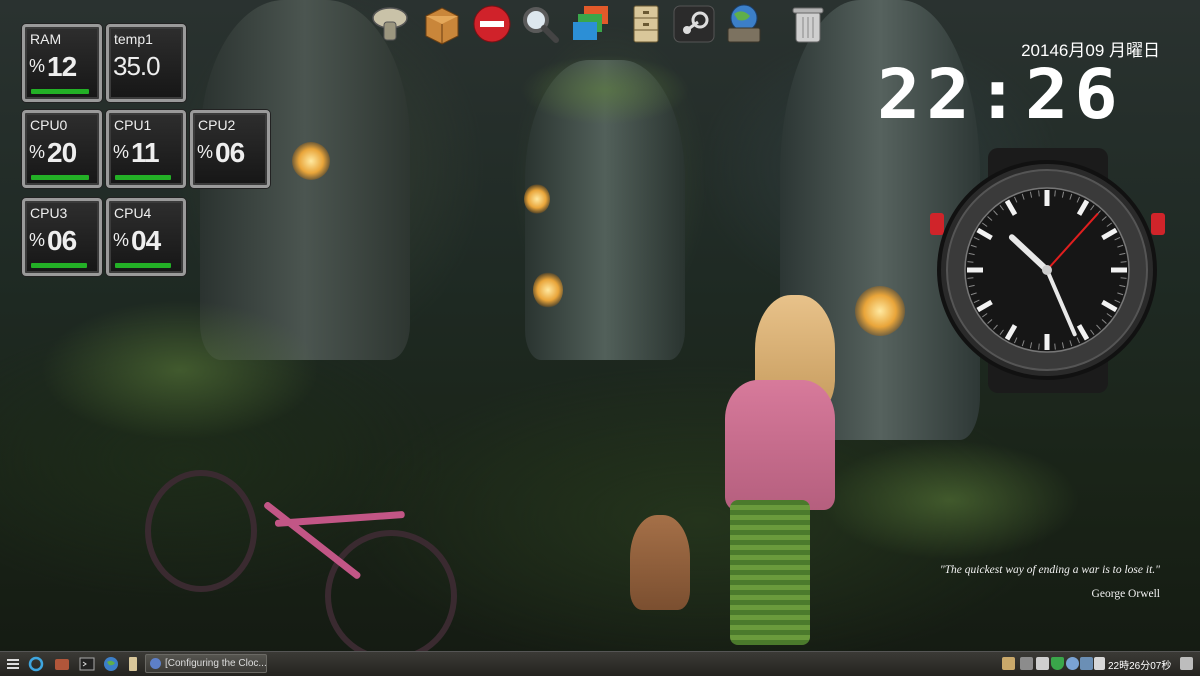 The height and width of the screenshot is (676, 1200). I want to click on cpu2-widget: CPU2 % 06, so click(230, 149).